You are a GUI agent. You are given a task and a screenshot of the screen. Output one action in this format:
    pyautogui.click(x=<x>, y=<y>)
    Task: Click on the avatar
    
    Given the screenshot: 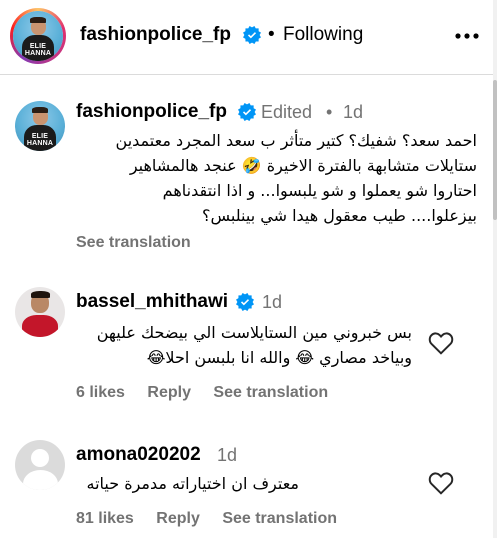 What is the action you would take?
    pyautogui.click(x=40, y=312)
    